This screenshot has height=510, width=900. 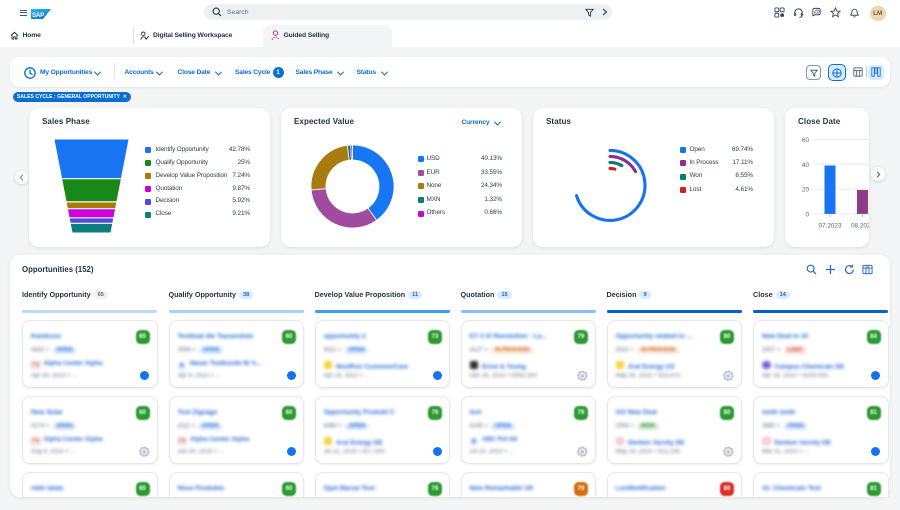 What do you see at coordinates (860, 226) in the screenshot?
I see `svg-text: 08.2023` at bounding box center [860, 226].